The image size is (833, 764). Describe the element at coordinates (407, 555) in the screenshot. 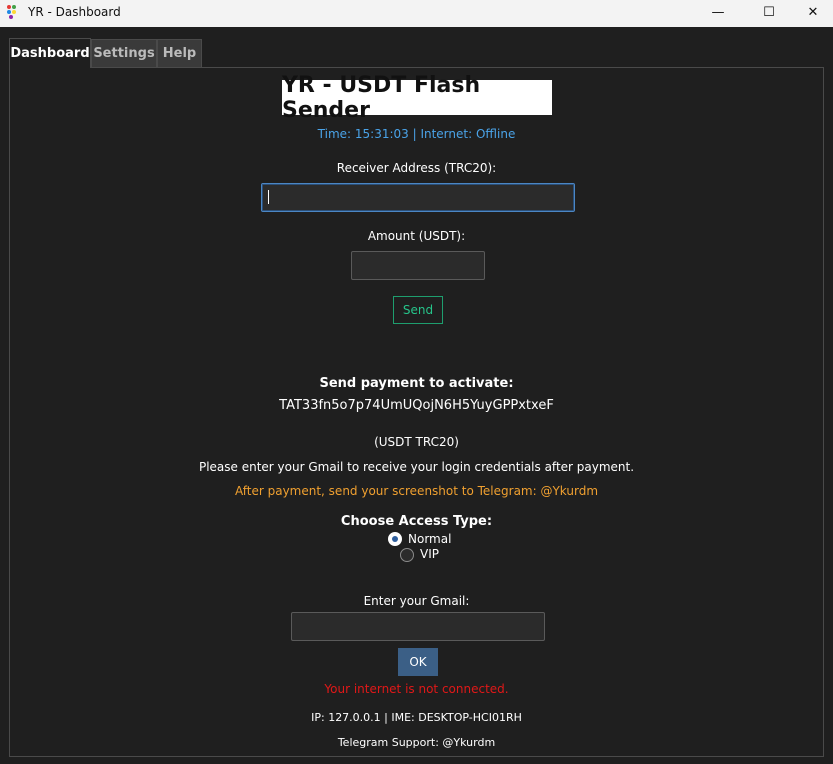

I see `radio-vip` at that location.